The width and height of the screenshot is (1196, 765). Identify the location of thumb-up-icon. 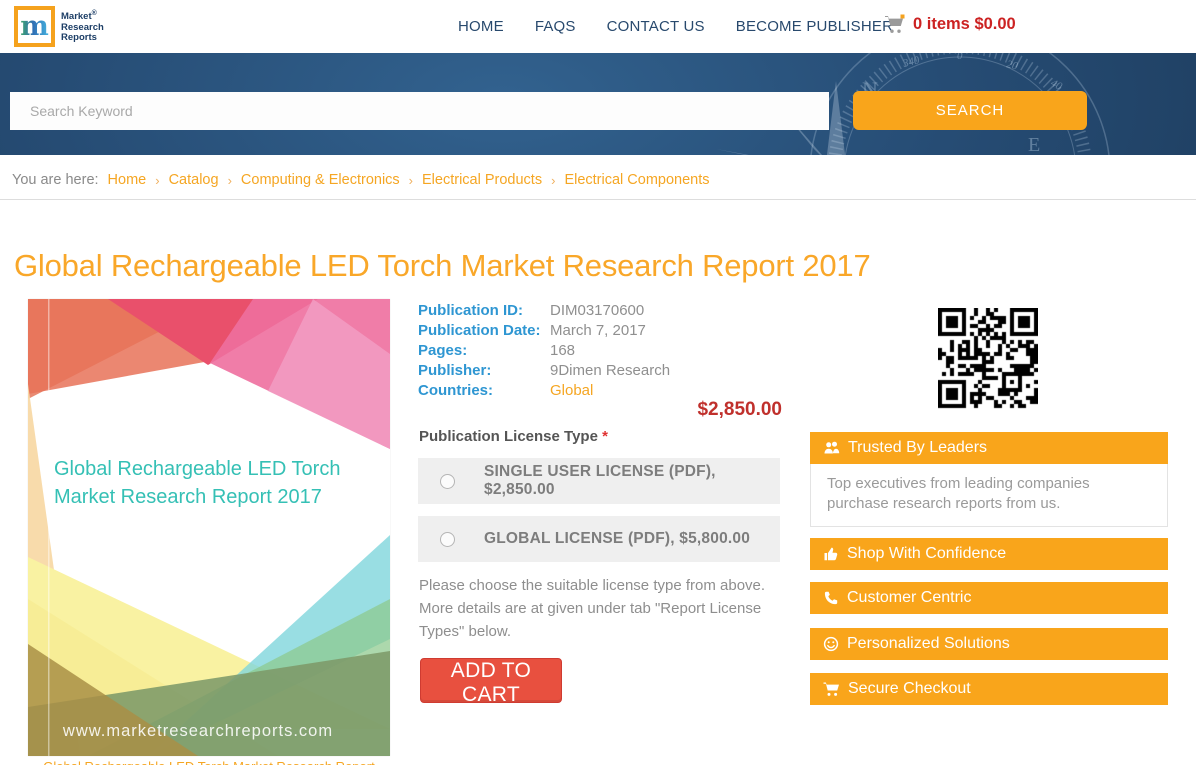
(831, 554).